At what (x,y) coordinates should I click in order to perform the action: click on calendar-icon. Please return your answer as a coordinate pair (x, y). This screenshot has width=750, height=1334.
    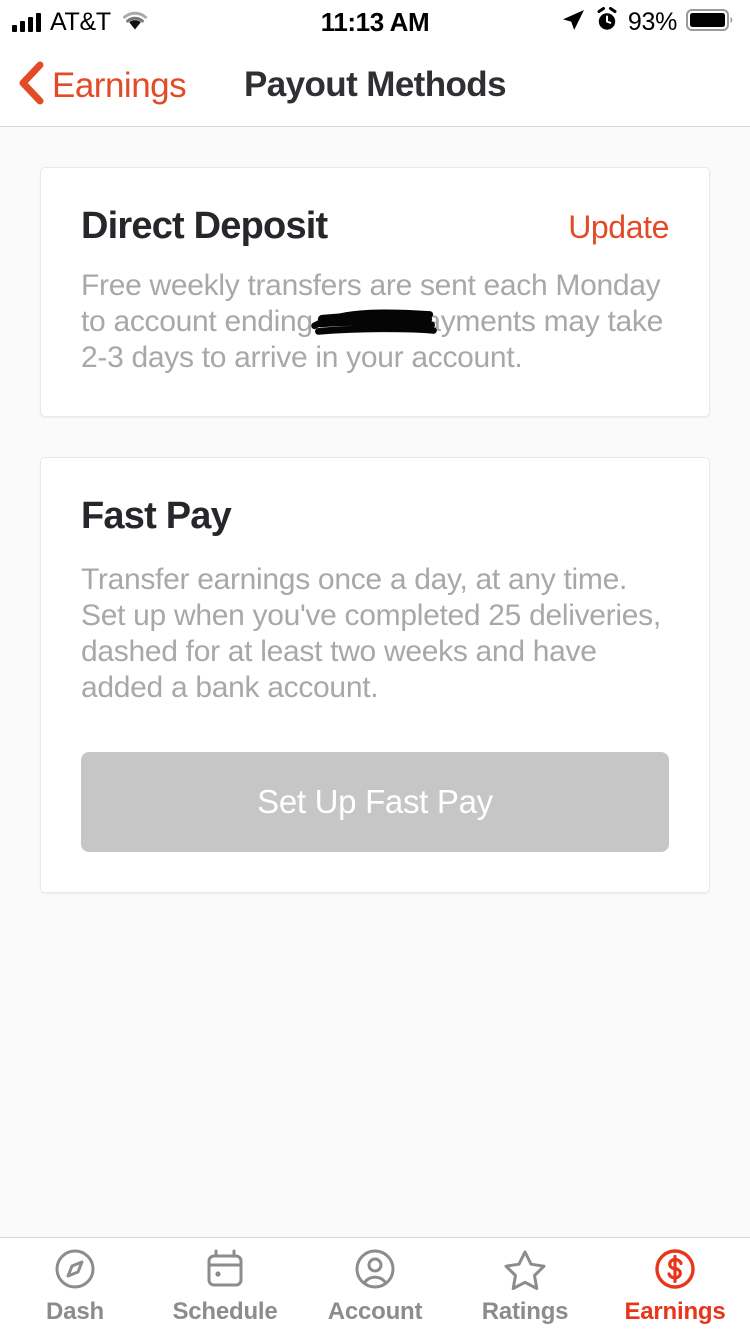
    Looking at the image, I should click on (225, 1269).